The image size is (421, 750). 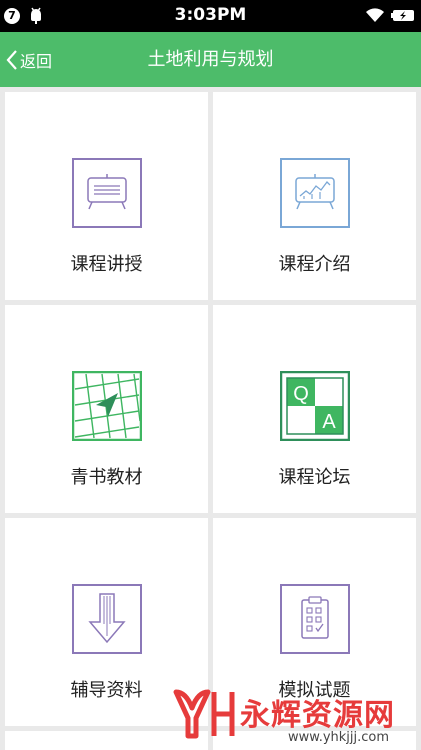 I want to click on navigation-bar: 返回 土地利用与规划, so click(x=210, y=59).